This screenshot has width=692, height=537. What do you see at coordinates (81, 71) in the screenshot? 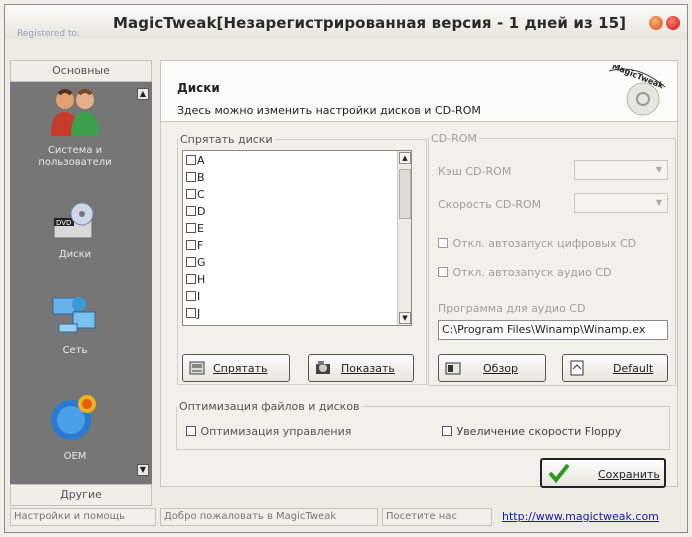
I see `sidebar-tab-main: Основные` at bounding box center [81, 71].